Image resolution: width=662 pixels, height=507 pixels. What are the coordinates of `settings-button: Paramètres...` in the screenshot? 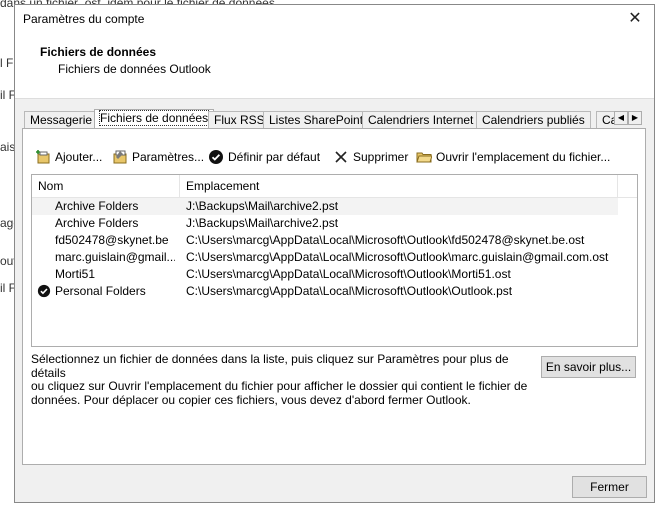 It's located at (158, 157).